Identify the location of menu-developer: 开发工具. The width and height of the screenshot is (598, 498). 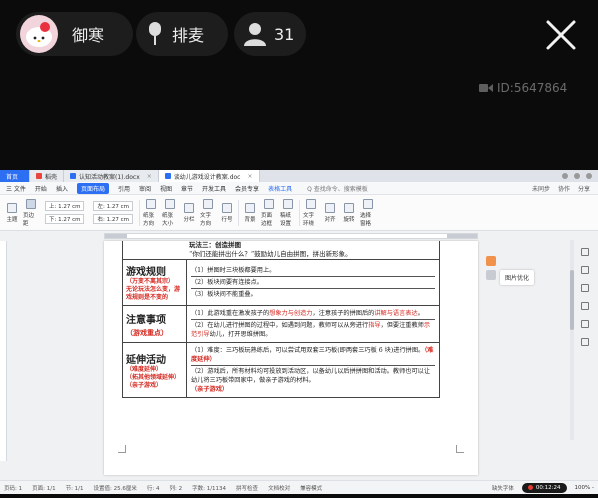
(214, 188).